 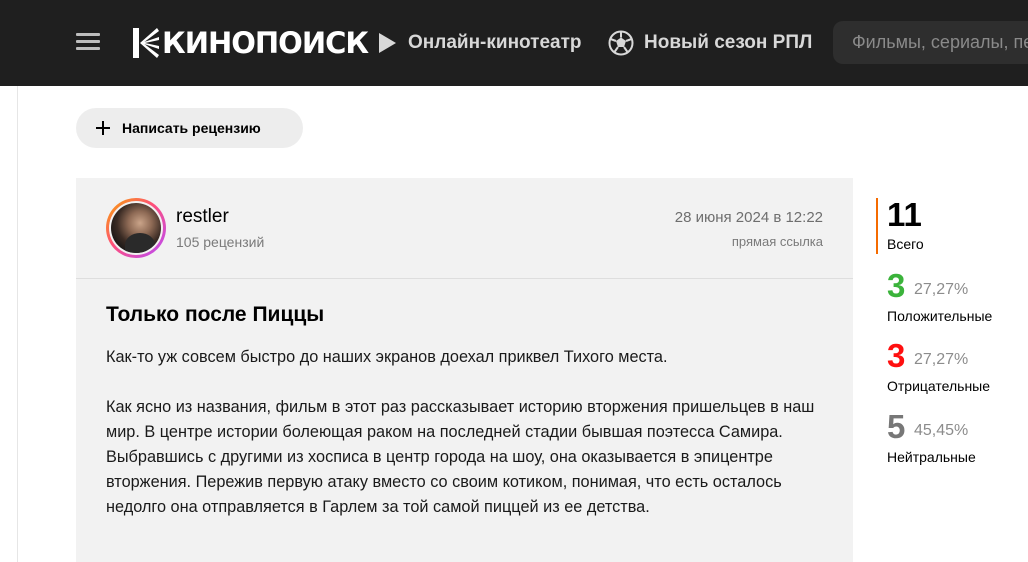 I want to click on write-review-label: Написать рецензию, so click(x=191, y=128).